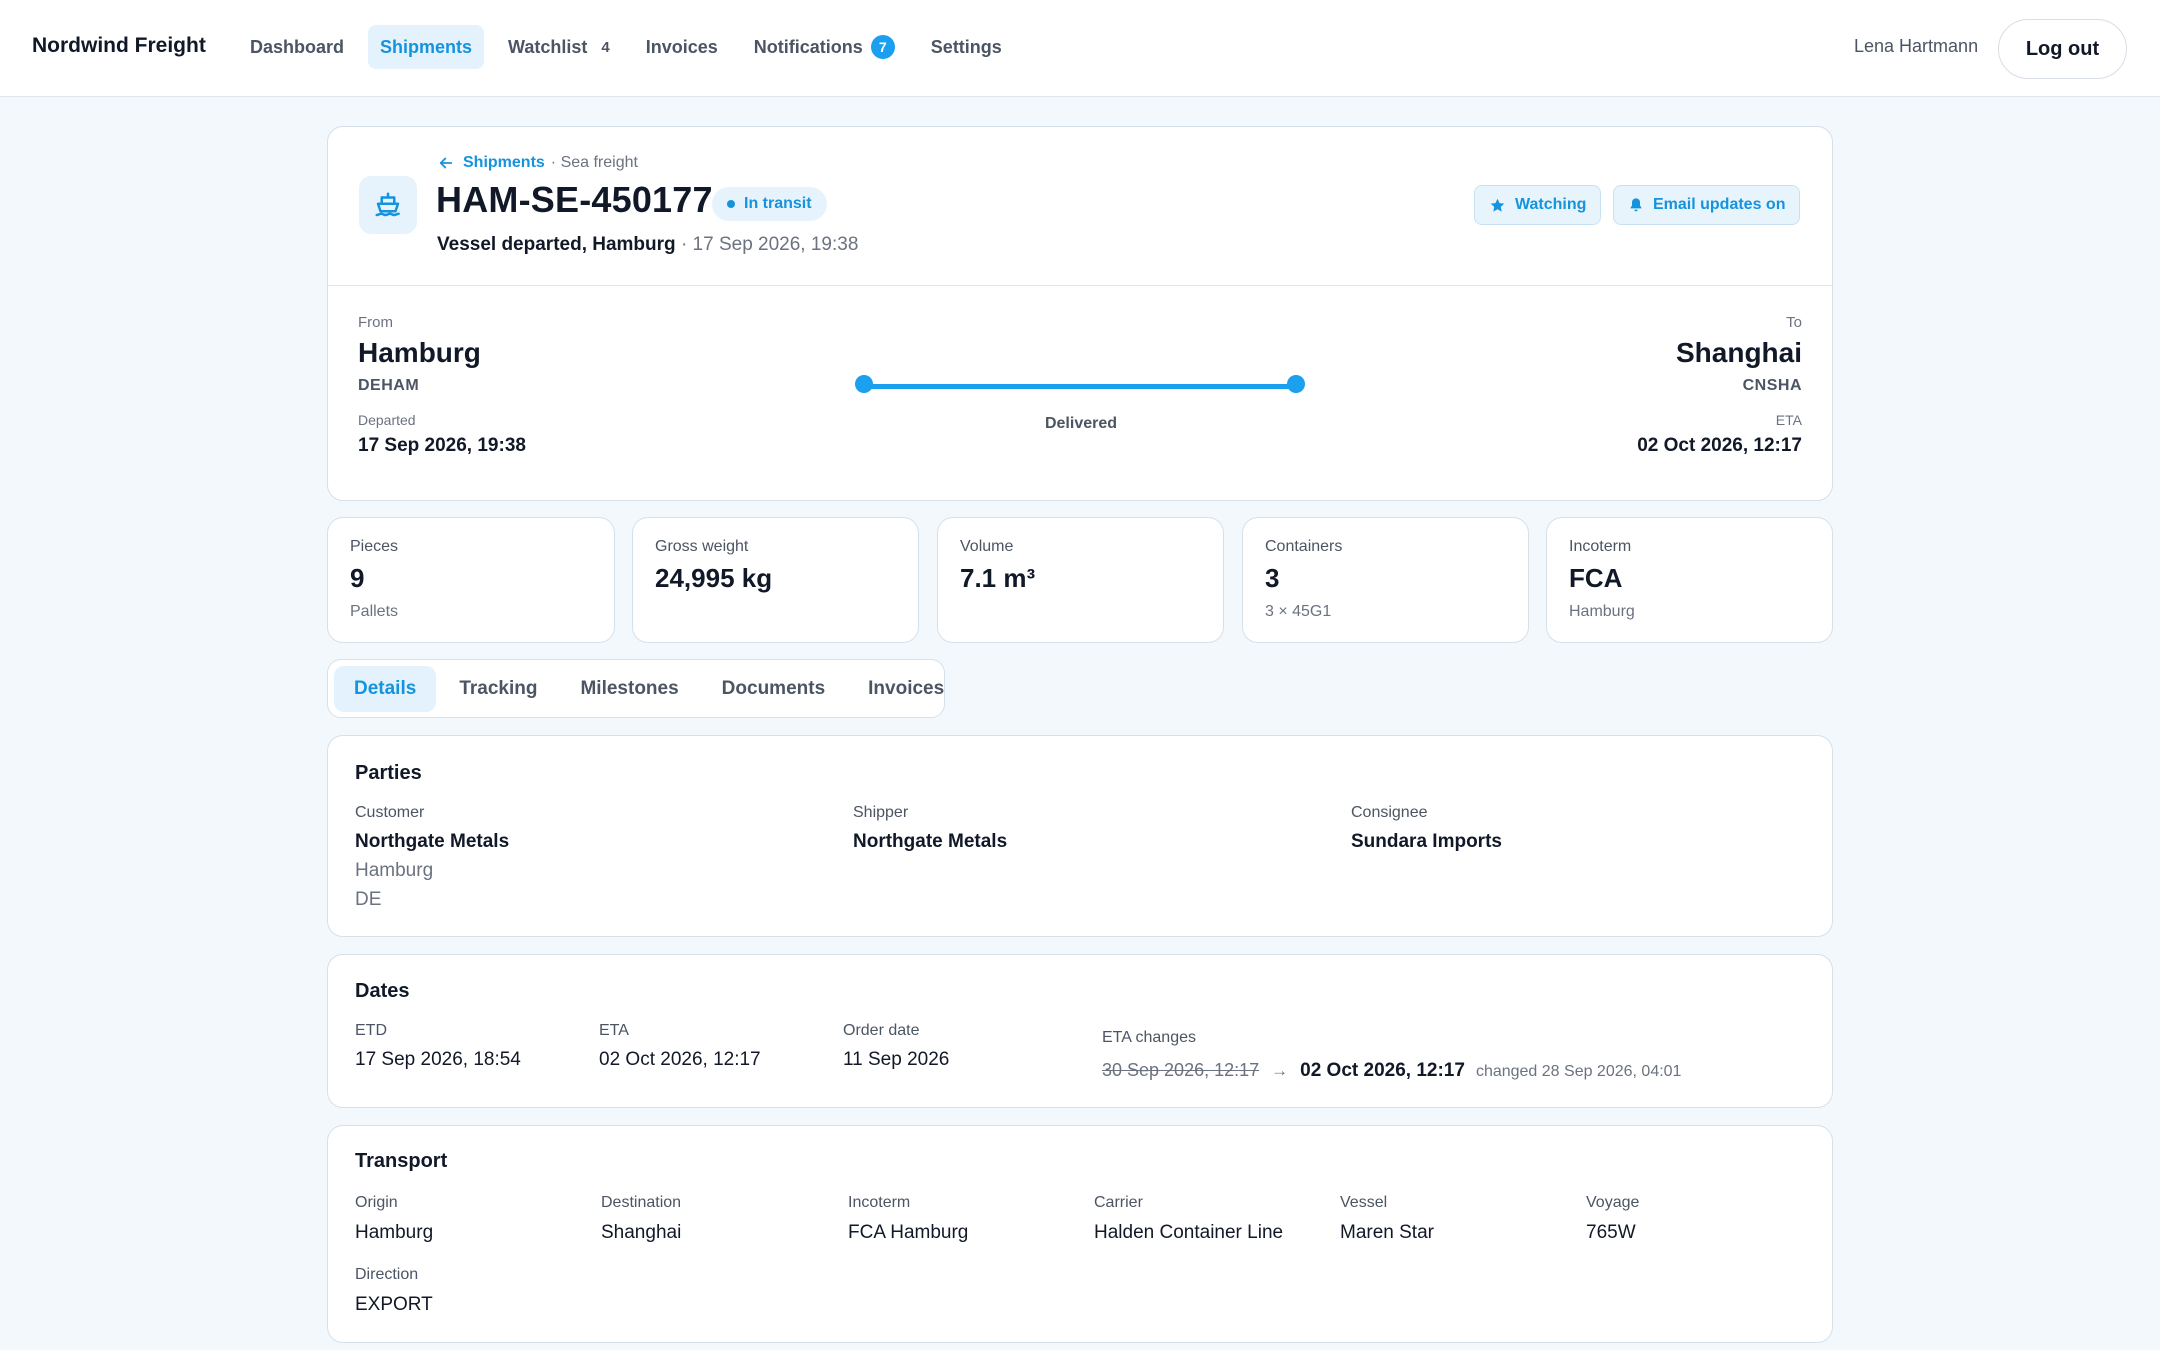 This screenshot has height=1350, width=2160. What do you see at coordinates (1387, 1232) in the screenshot?
I see `vessel-value: Maren Star` at bounding box center [1387, 1232].